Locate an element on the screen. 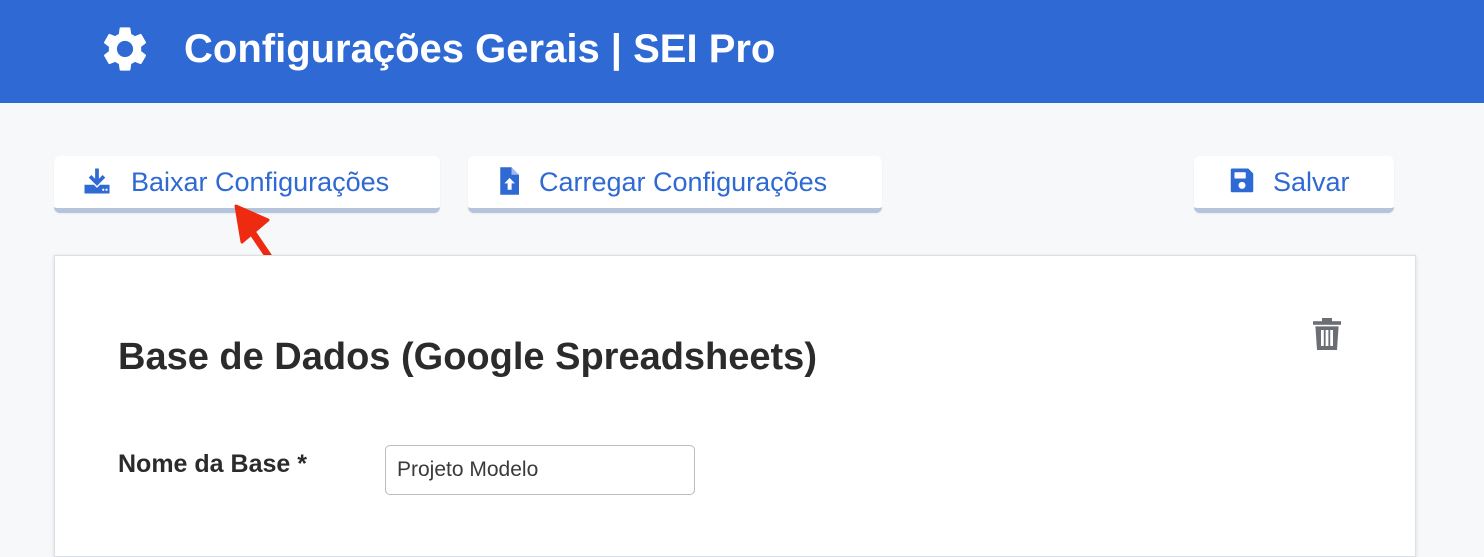 This screenshot has width=1484, height=557. save-label: Salvar is located at coordinates (1311, 182).